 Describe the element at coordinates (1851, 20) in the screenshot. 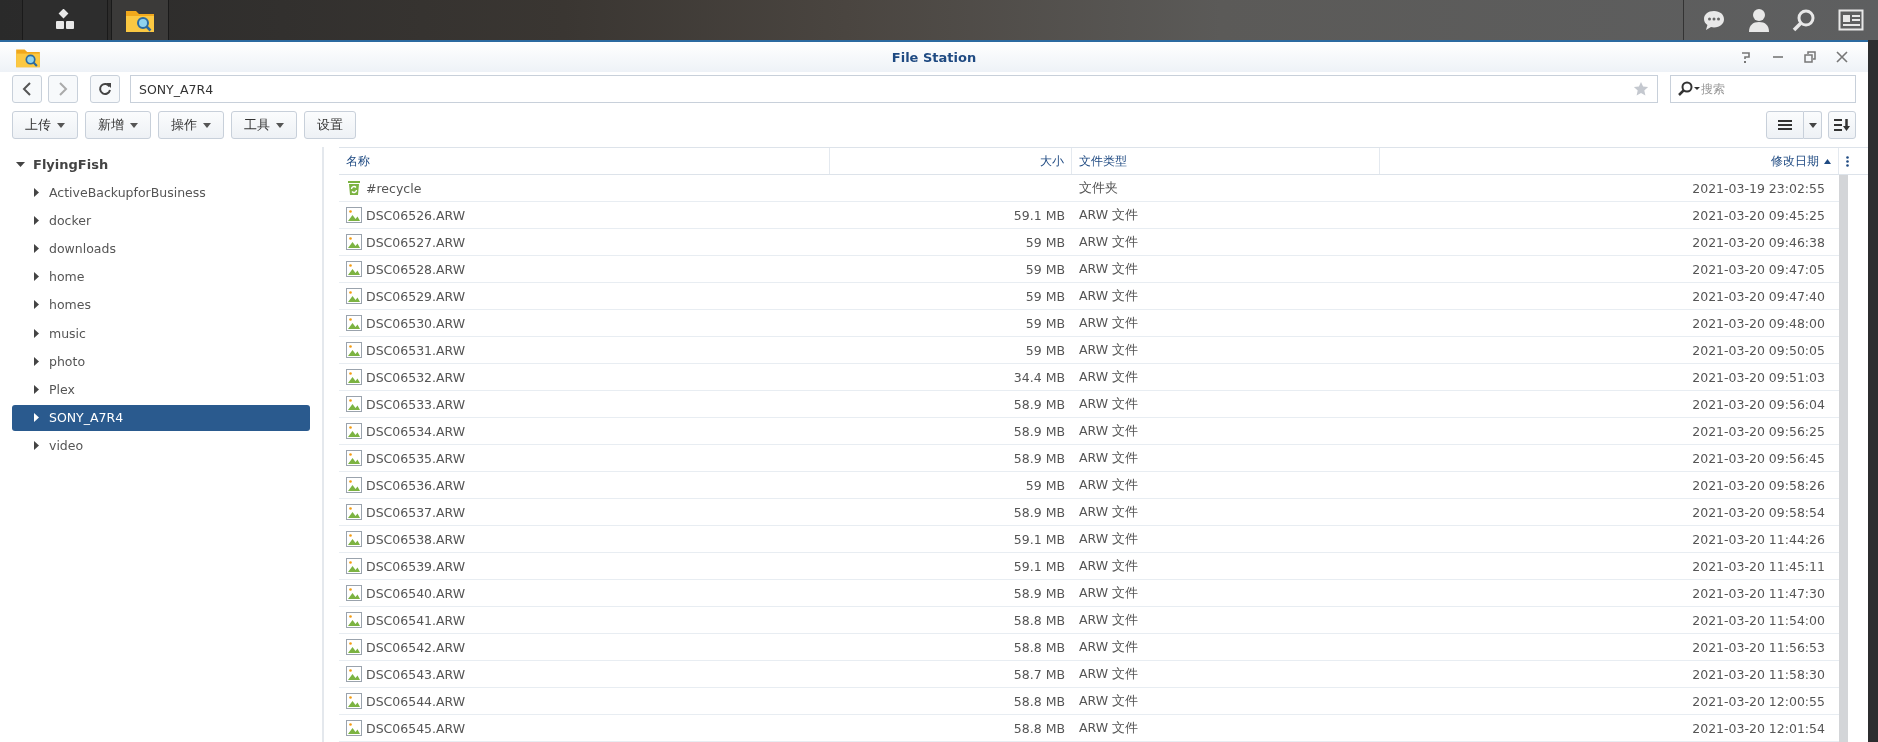

I see `widgets-icon` at that location.